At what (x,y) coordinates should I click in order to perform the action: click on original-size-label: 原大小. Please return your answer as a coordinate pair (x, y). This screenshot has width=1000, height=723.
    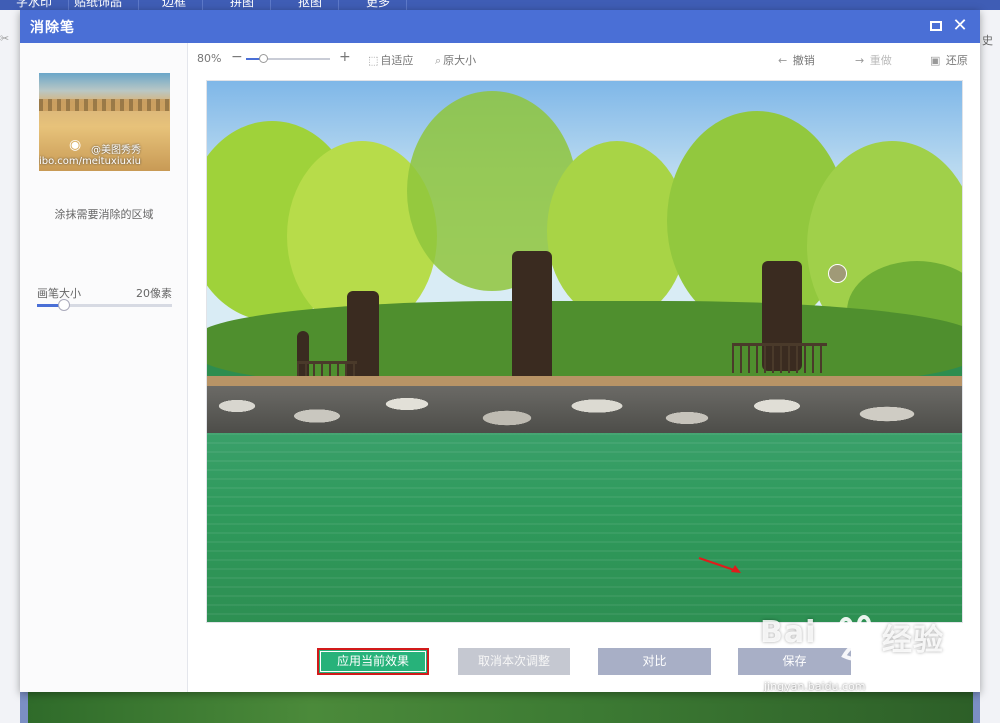
    Looking at the image, I should click on (460, 60).